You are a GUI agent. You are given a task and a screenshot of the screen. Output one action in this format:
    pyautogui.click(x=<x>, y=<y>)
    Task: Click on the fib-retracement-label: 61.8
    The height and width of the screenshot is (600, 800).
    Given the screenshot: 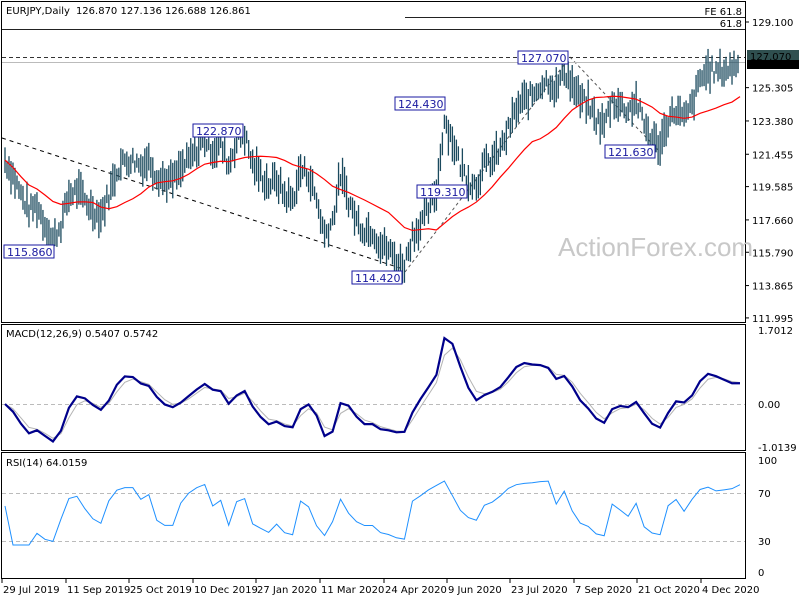 What is the action you would take?
    pyautogui.click(x=731, y=24)
    